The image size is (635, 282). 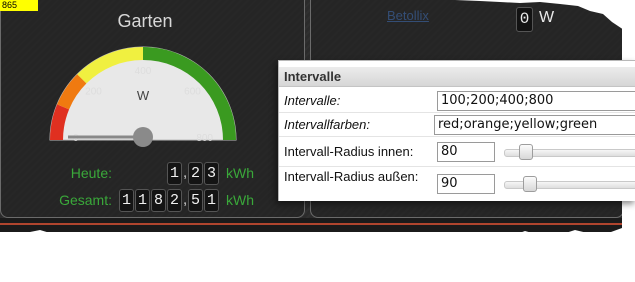 What do you see at coordinates (313, 76) in the screenshot?
I see `panel-section-title: Intervalle` at bounding box center [313, 76].